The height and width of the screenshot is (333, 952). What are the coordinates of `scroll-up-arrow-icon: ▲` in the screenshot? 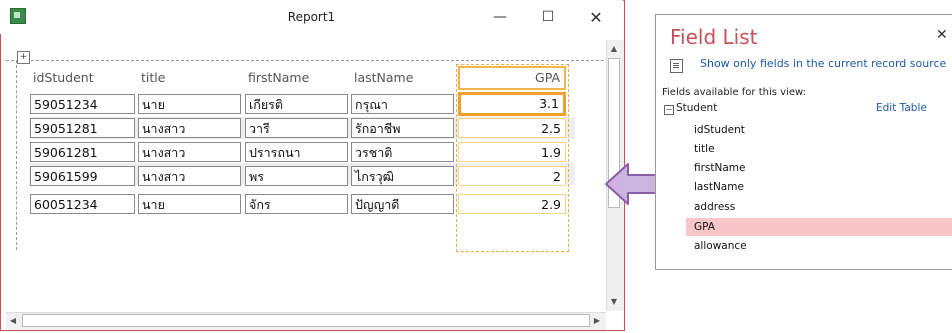 It's located at (614, 49).